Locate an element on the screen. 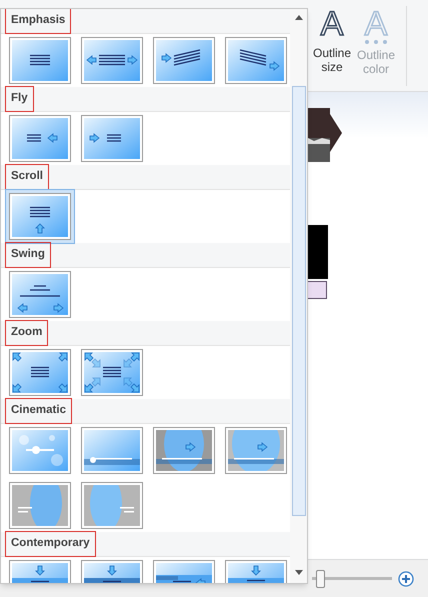 The image size is (428, 597). section-heading: Zoom is located at coordinates (26, 333).